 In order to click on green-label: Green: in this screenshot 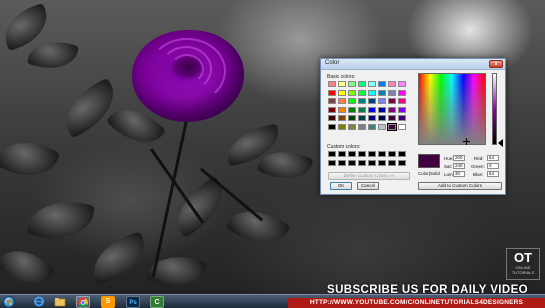, I will do `click(478, 166)`.